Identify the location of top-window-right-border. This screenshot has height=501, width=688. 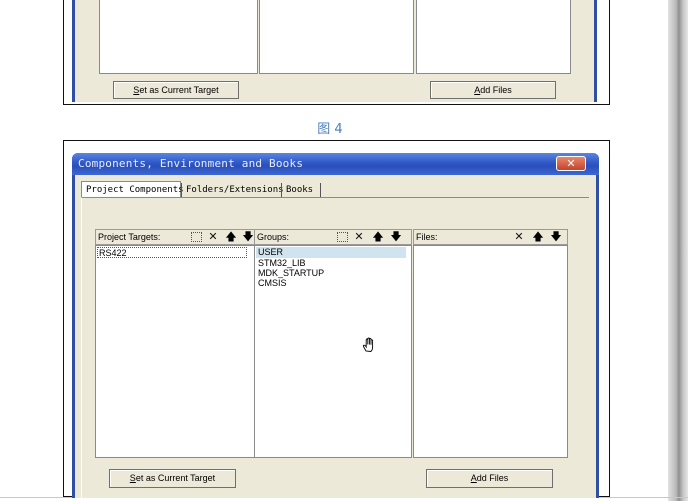
(595, 51).